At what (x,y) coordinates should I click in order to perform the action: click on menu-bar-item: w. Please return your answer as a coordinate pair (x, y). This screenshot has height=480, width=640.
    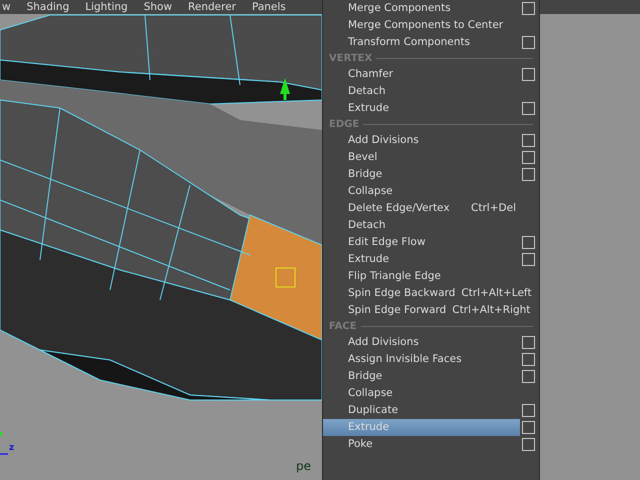
    Looking at the image, I should click on (10, 7).